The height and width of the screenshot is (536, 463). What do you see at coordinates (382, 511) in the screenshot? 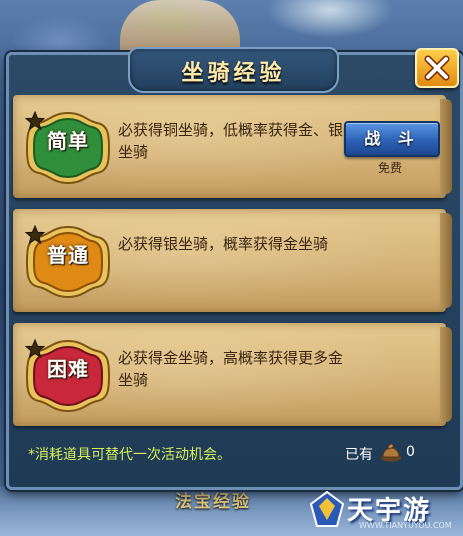
I see `watermark: 天宇游 WWW.TIANYUYOU.COM` at bounding box center [382, 511].